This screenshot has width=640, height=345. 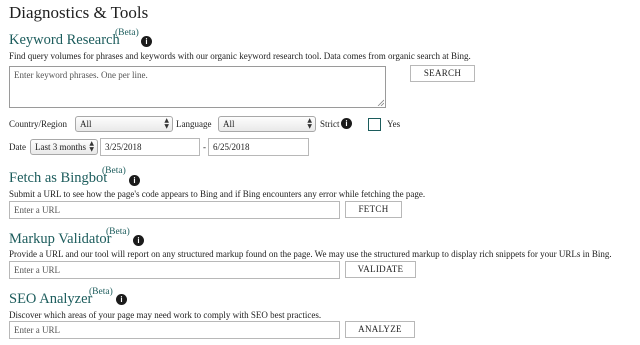 I want to click on keyword-research-beta: (Beta), so click(x=127, y=33).